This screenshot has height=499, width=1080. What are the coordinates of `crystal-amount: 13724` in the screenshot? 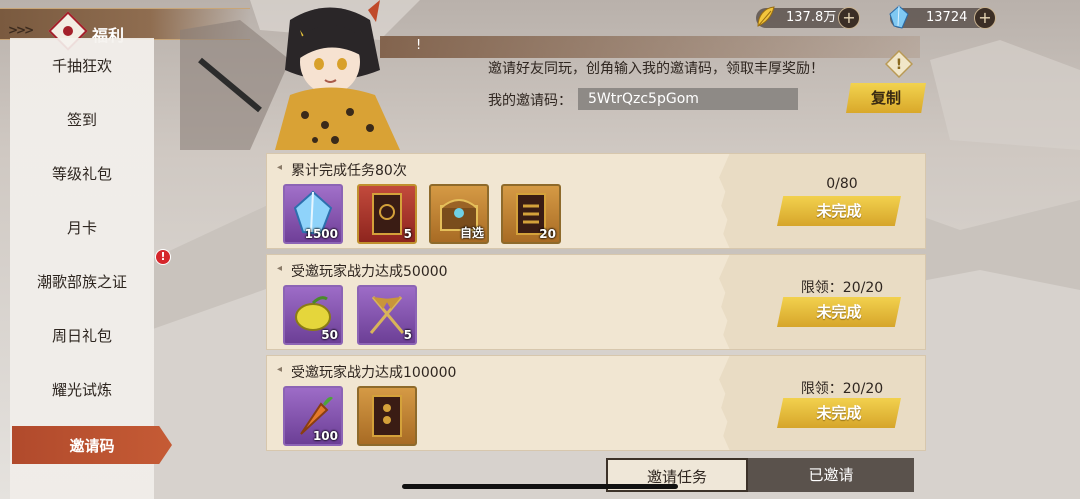 It's located at (947, 17).